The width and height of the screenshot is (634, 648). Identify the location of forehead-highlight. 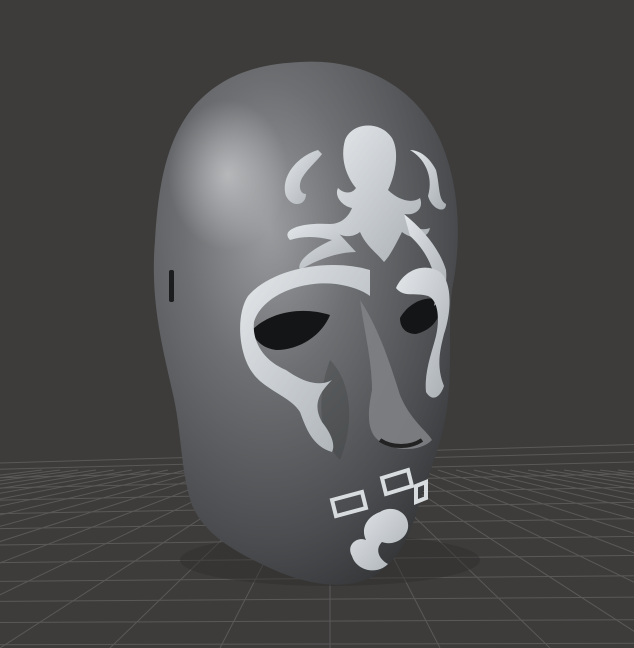
(228, 175).